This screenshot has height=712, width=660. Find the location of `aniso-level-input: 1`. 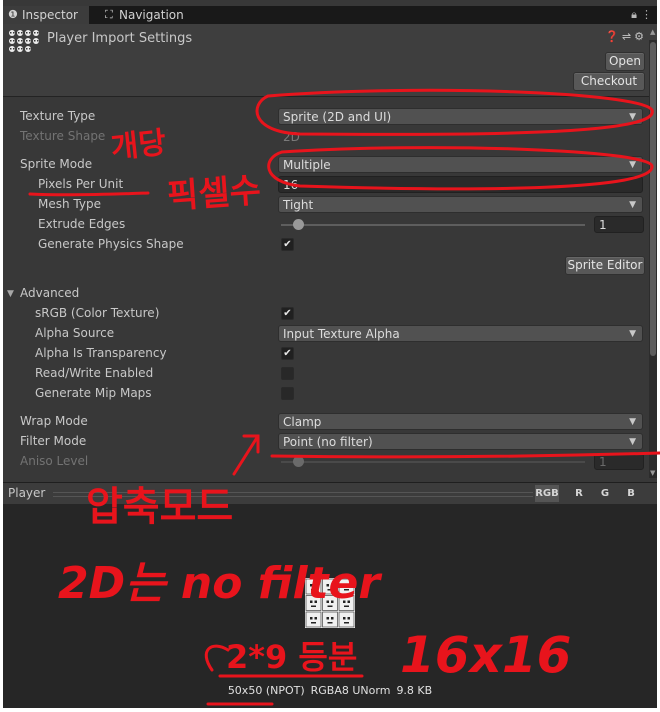

aniso-level-input: 1 is located at coordinates (619, 461).